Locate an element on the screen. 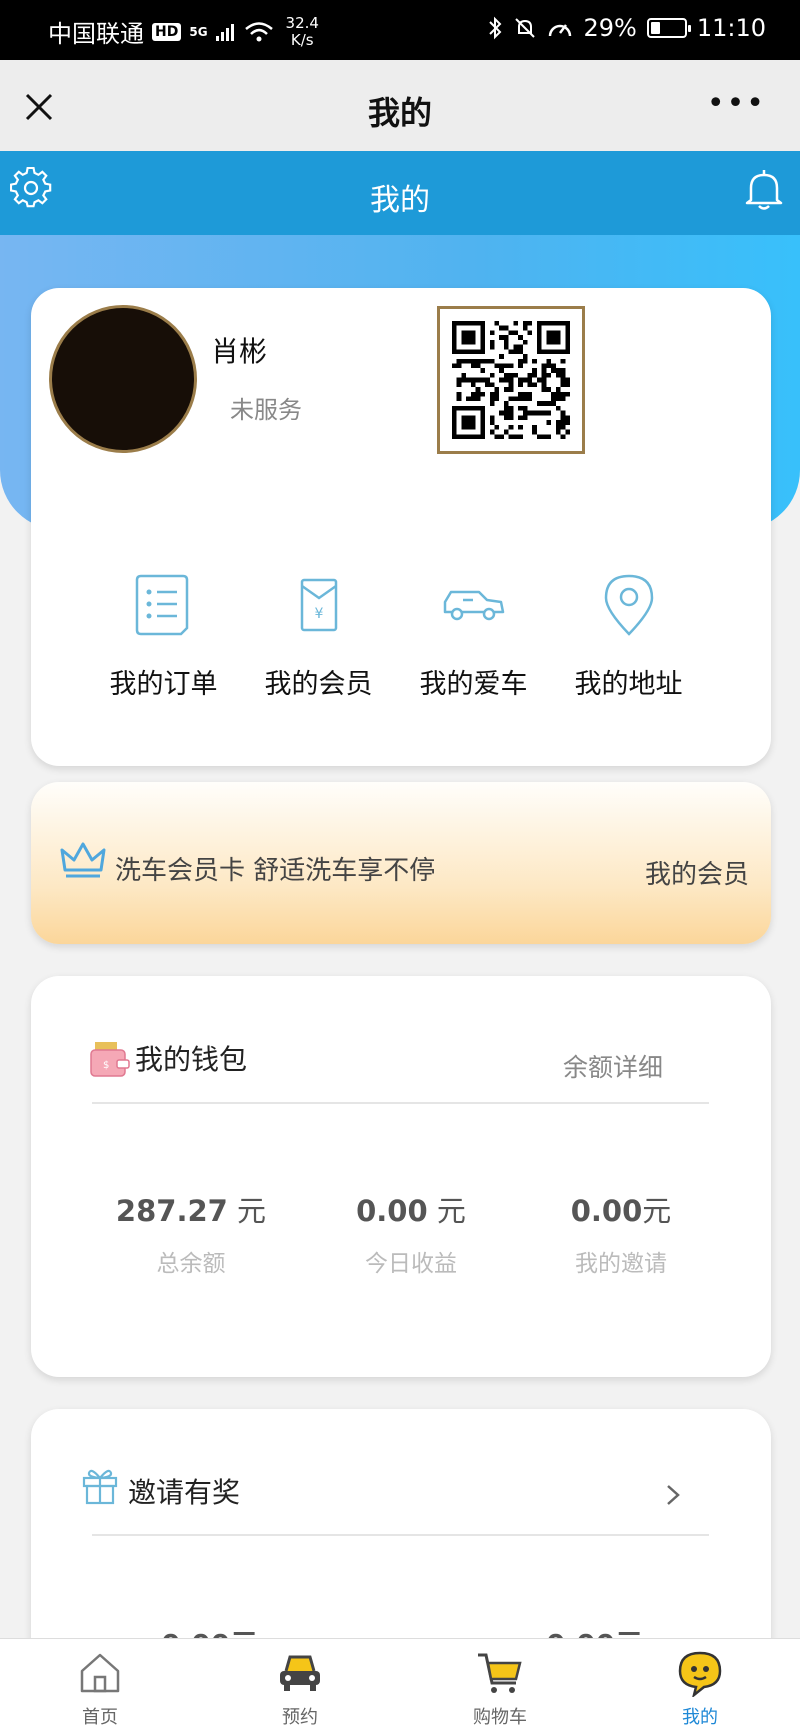 Image resolution: width=800 pixels, height=1733 pixels. tab-booking: 预约 is located at coordinates (300, 1686).